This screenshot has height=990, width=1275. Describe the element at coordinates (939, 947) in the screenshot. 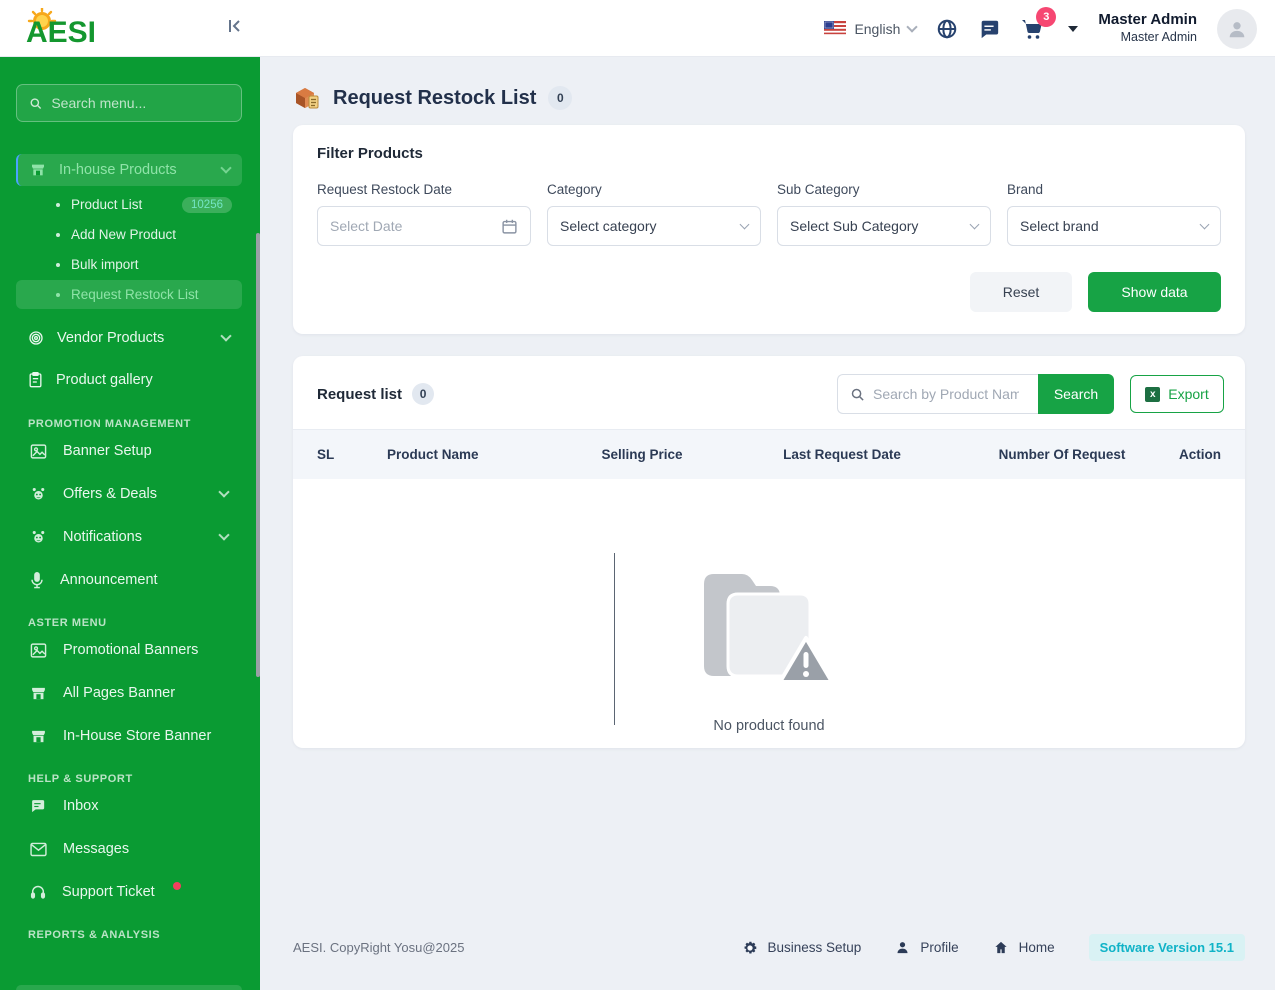

I see `profile-label: Profile` at that location.